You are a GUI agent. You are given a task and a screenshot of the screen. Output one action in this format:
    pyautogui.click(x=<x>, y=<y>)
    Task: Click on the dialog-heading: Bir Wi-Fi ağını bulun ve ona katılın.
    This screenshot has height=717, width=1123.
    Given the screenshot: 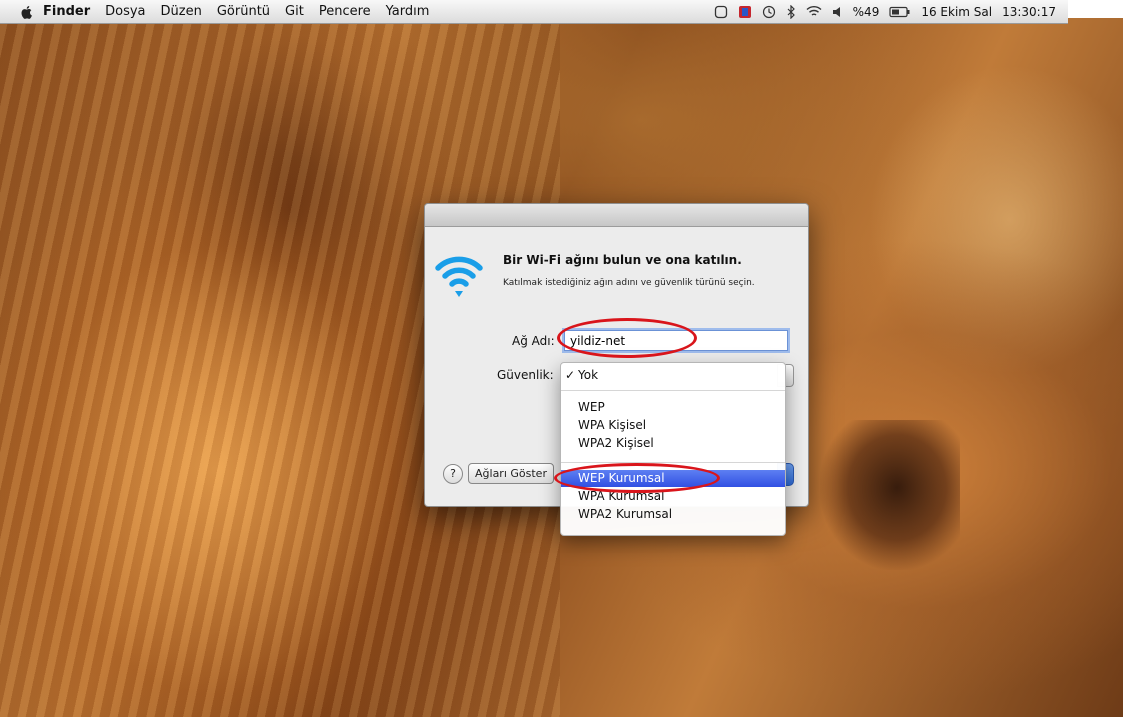 What is the action you would take?
    pyautogui.click(x=622, y=260)
    